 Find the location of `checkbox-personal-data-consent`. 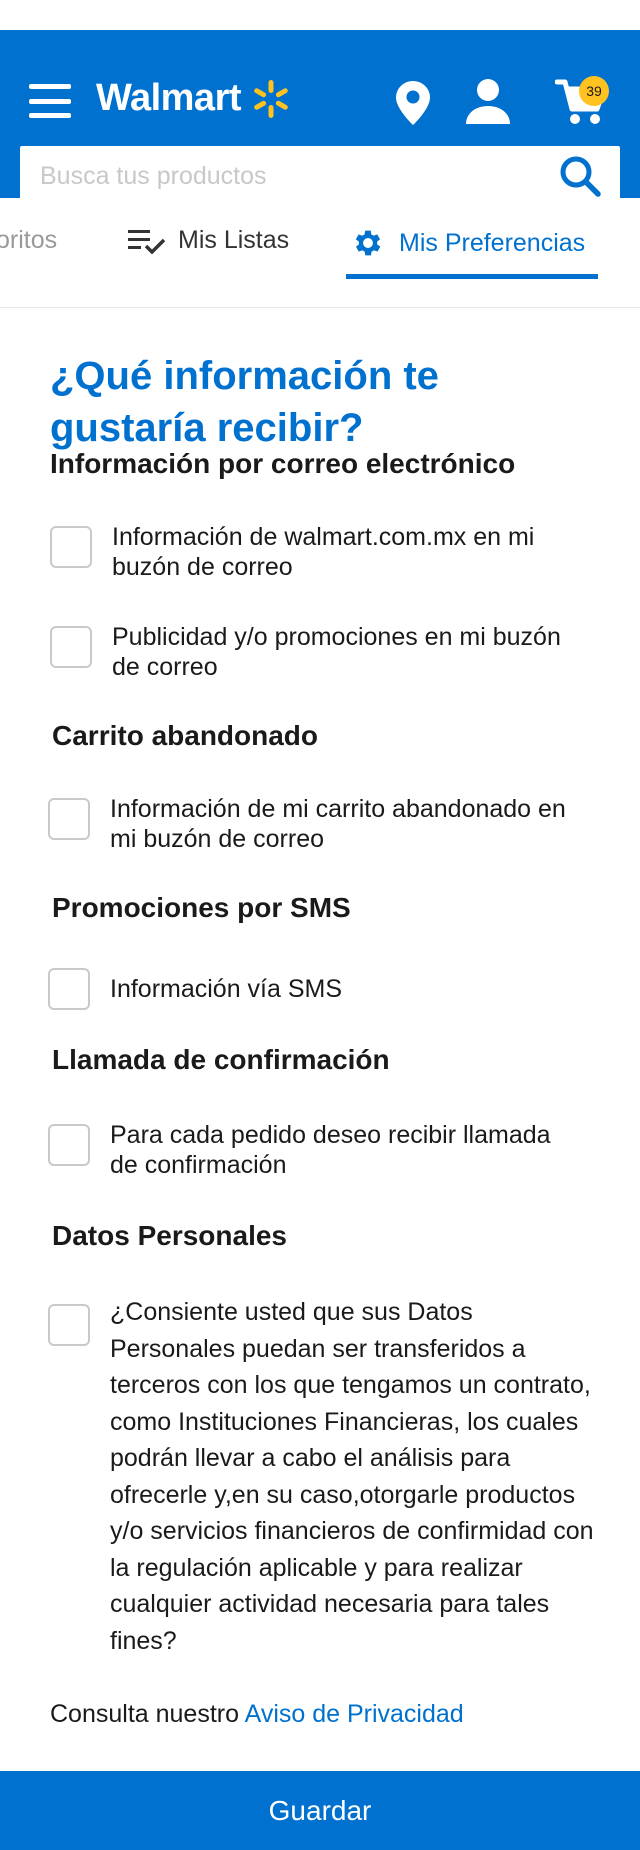

checkbox-personal-data-consent is located at coordinates (69, 1325).